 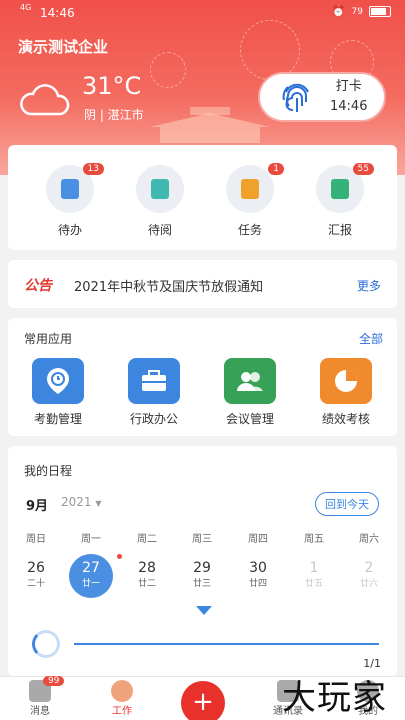 I want to click on todo-icon, so click(x=70, y=189).